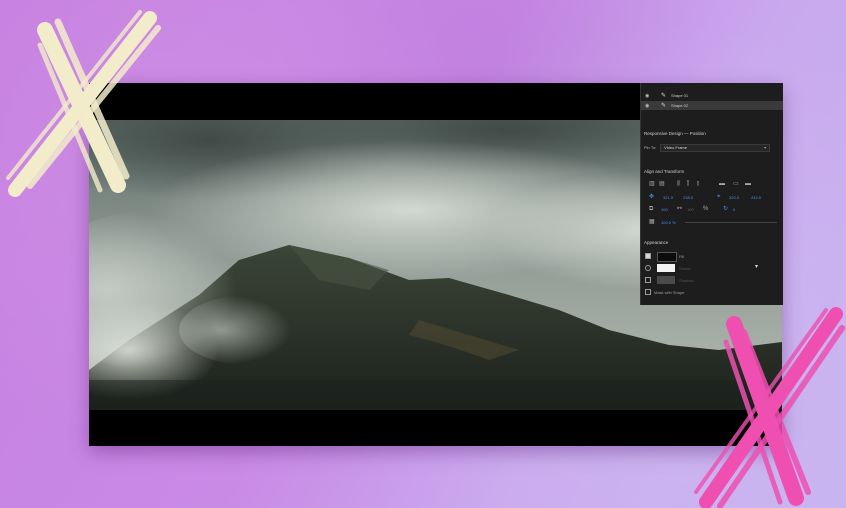 The image size is (846, 508). What do you see at coordinates (690, 209) in the screenshot?
I see `height-value: 100` at bounding box center [690, 209].